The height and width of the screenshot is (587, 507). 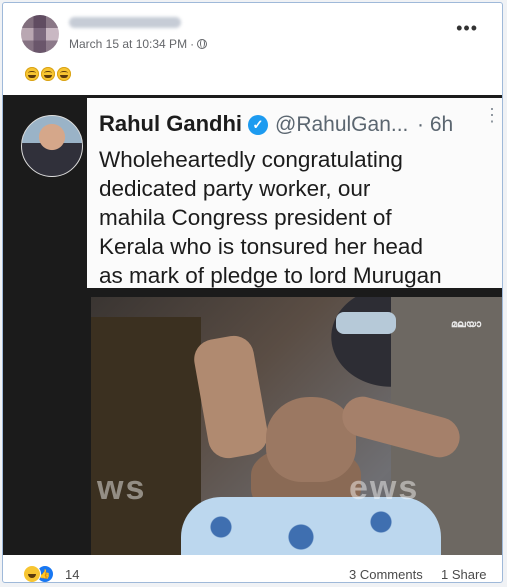 What do you see at coordinates (122, 488) in the screenshot?
I see `watermark-text: ws` at bounding box center [122, 488].